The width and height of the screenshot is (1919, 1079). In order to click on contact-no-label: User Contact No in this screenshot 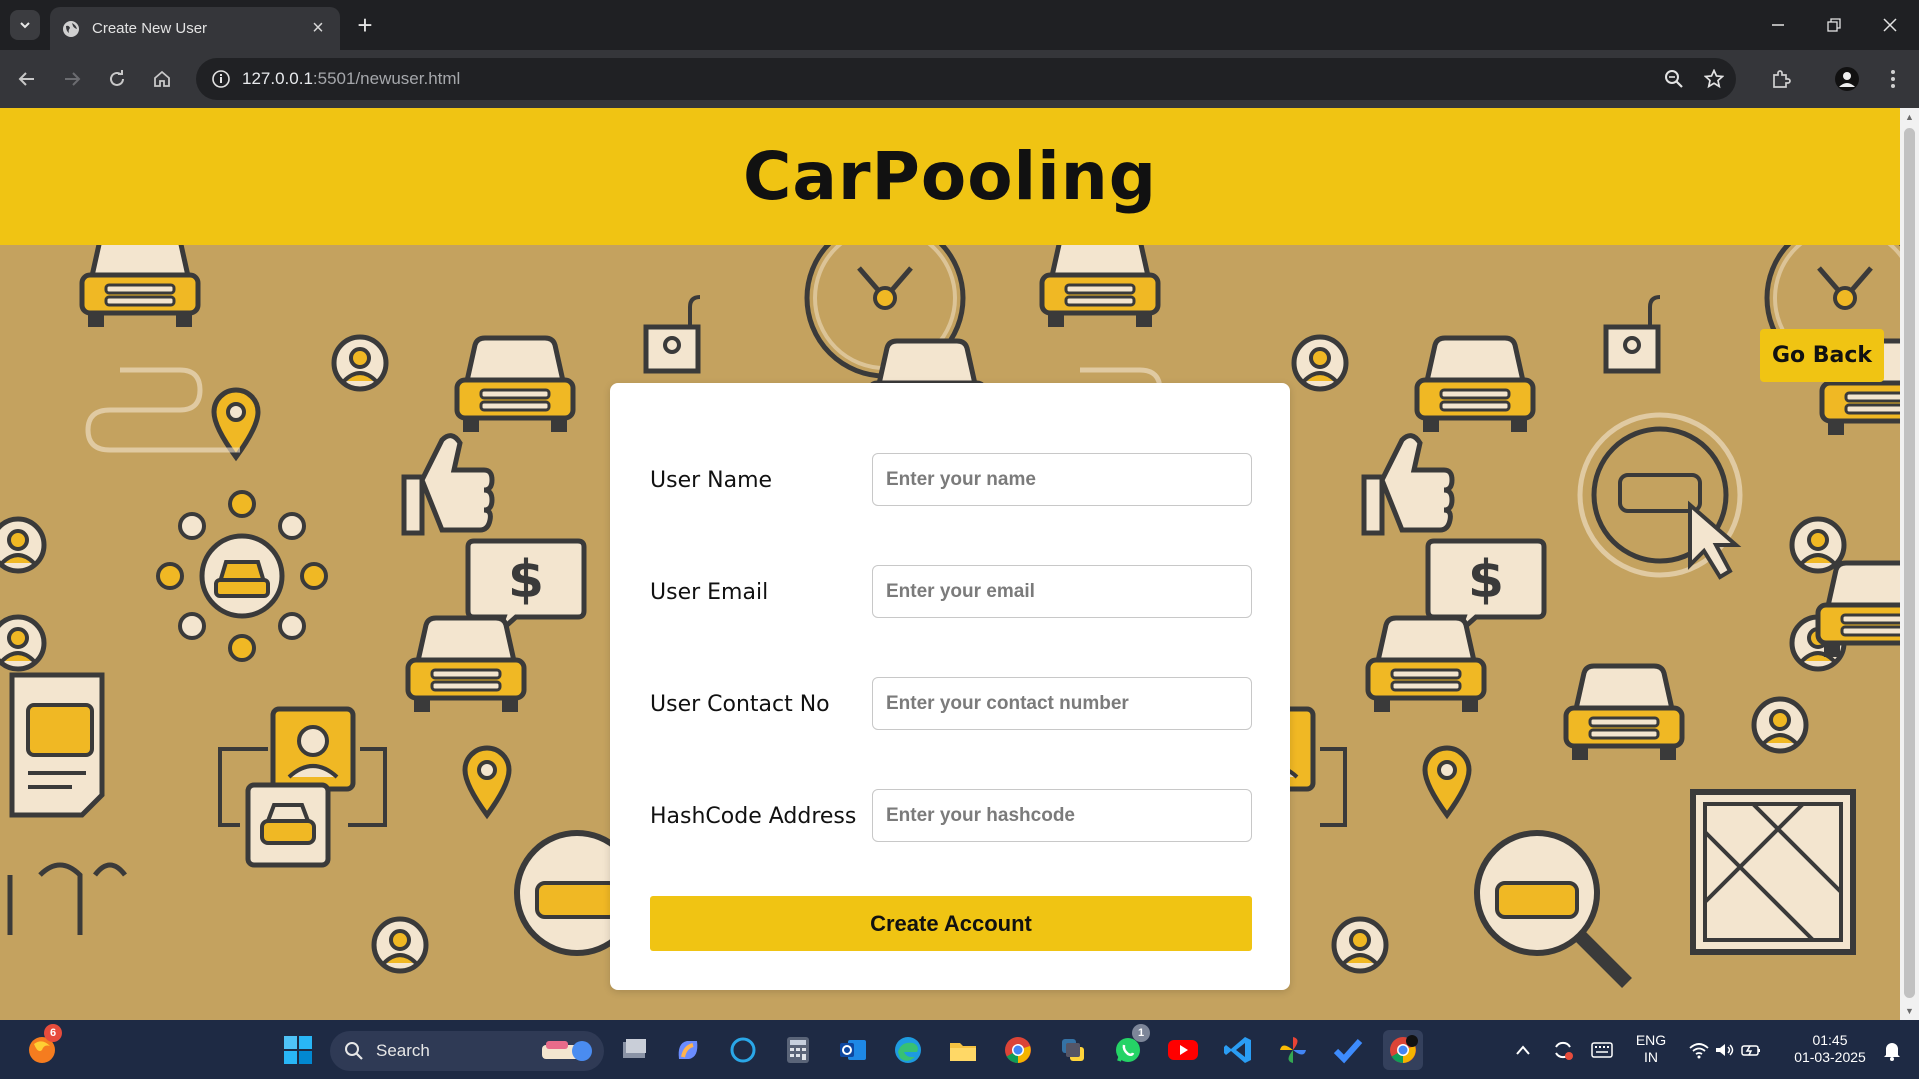, I will do `click(740, 704)`.